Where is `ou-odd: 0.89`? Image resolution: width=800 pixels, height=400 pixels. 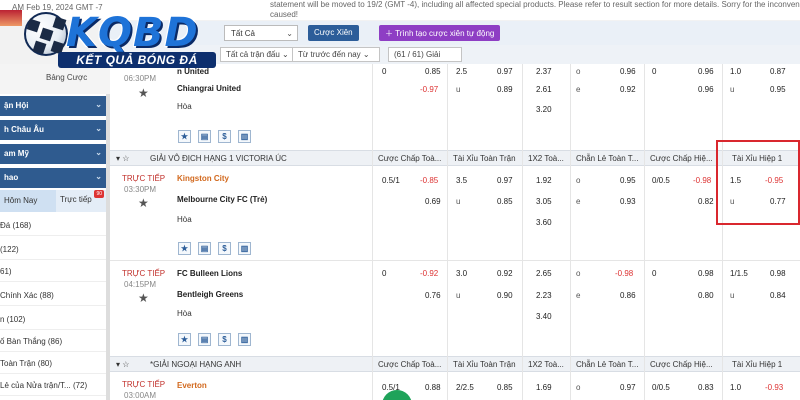
ou-odd: 0.89 is located at coordinates (505, 89).